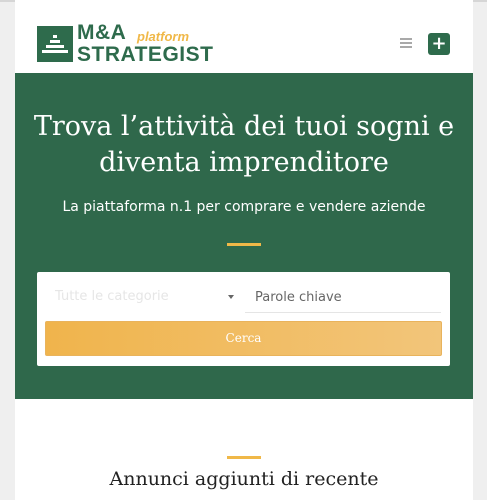 This screenshot has height=500, width=487. I want to click on section-divider, so click(244, 457).